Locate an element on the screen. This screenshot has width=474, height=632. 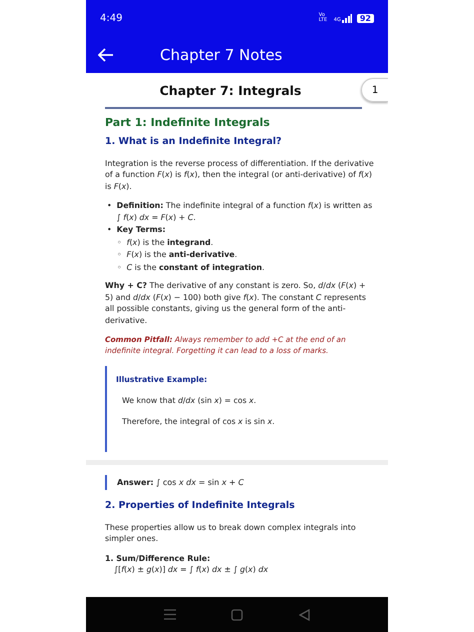
answer-note: Answer: ∫ cos x dx = sin x + C is located at coordinates (239, 482).